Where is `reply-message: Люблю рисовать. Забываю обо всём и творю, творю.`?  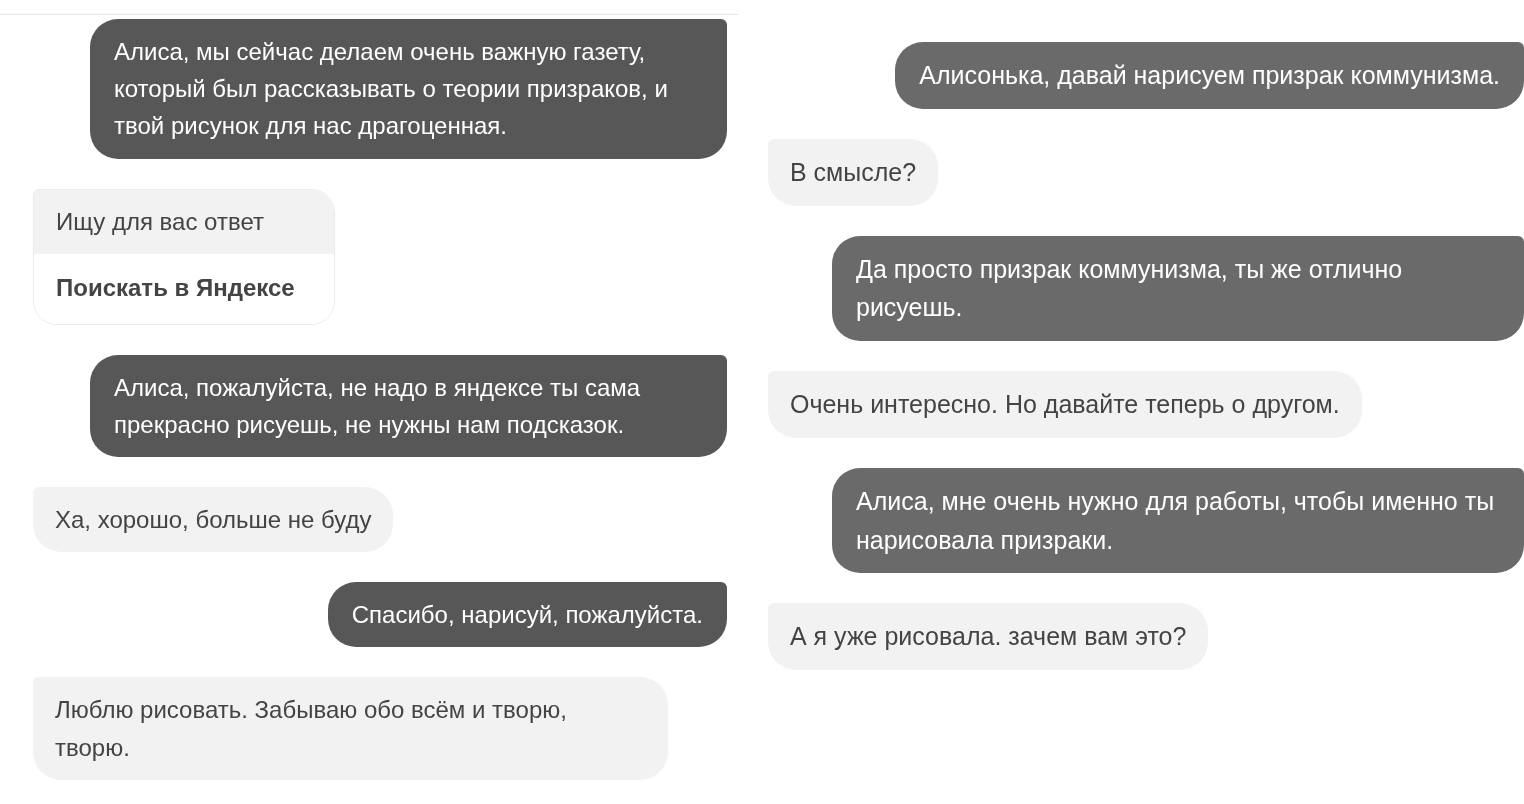 reply-message: Люблю рисовать. Забываю обо всём и творю, творю. is located at coordinates (350, 728).